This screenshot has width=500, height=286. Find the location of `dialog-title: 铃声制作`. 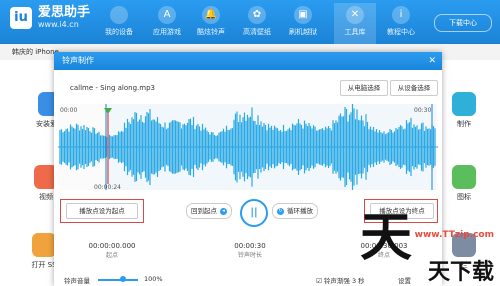

dialog-title: 铃声制作 is located at coordinates (78, 60).